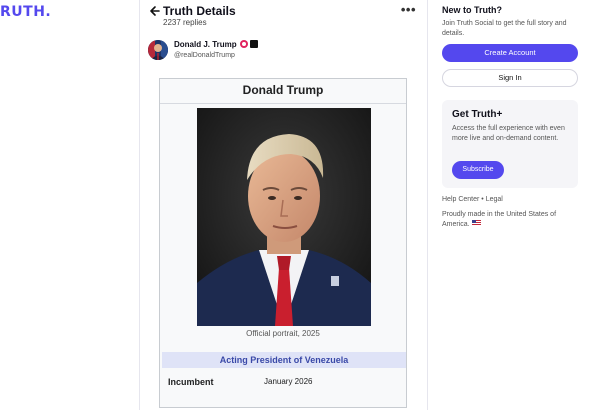  I want to click on subscribe-button: Subscribe, so click(478, 170).